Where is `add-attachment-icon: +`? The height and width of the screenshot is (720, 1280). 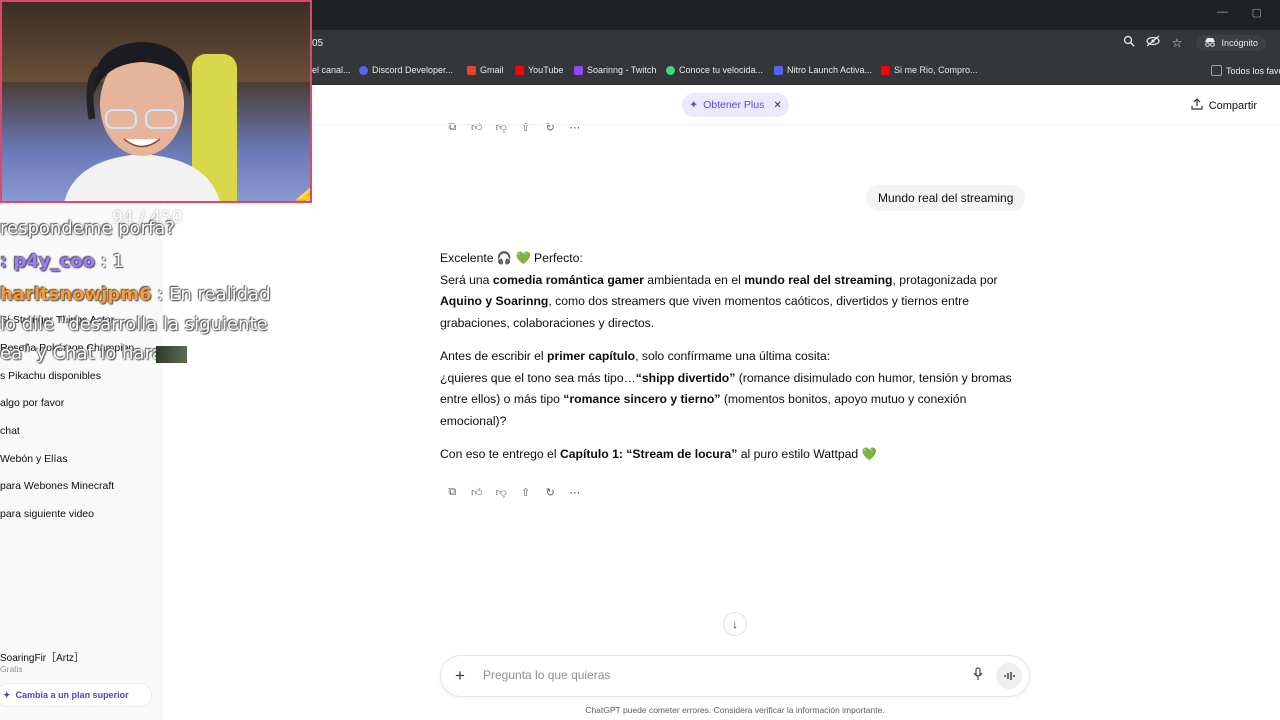 add-attachment-icon: + is located at coordinates (460, 676).